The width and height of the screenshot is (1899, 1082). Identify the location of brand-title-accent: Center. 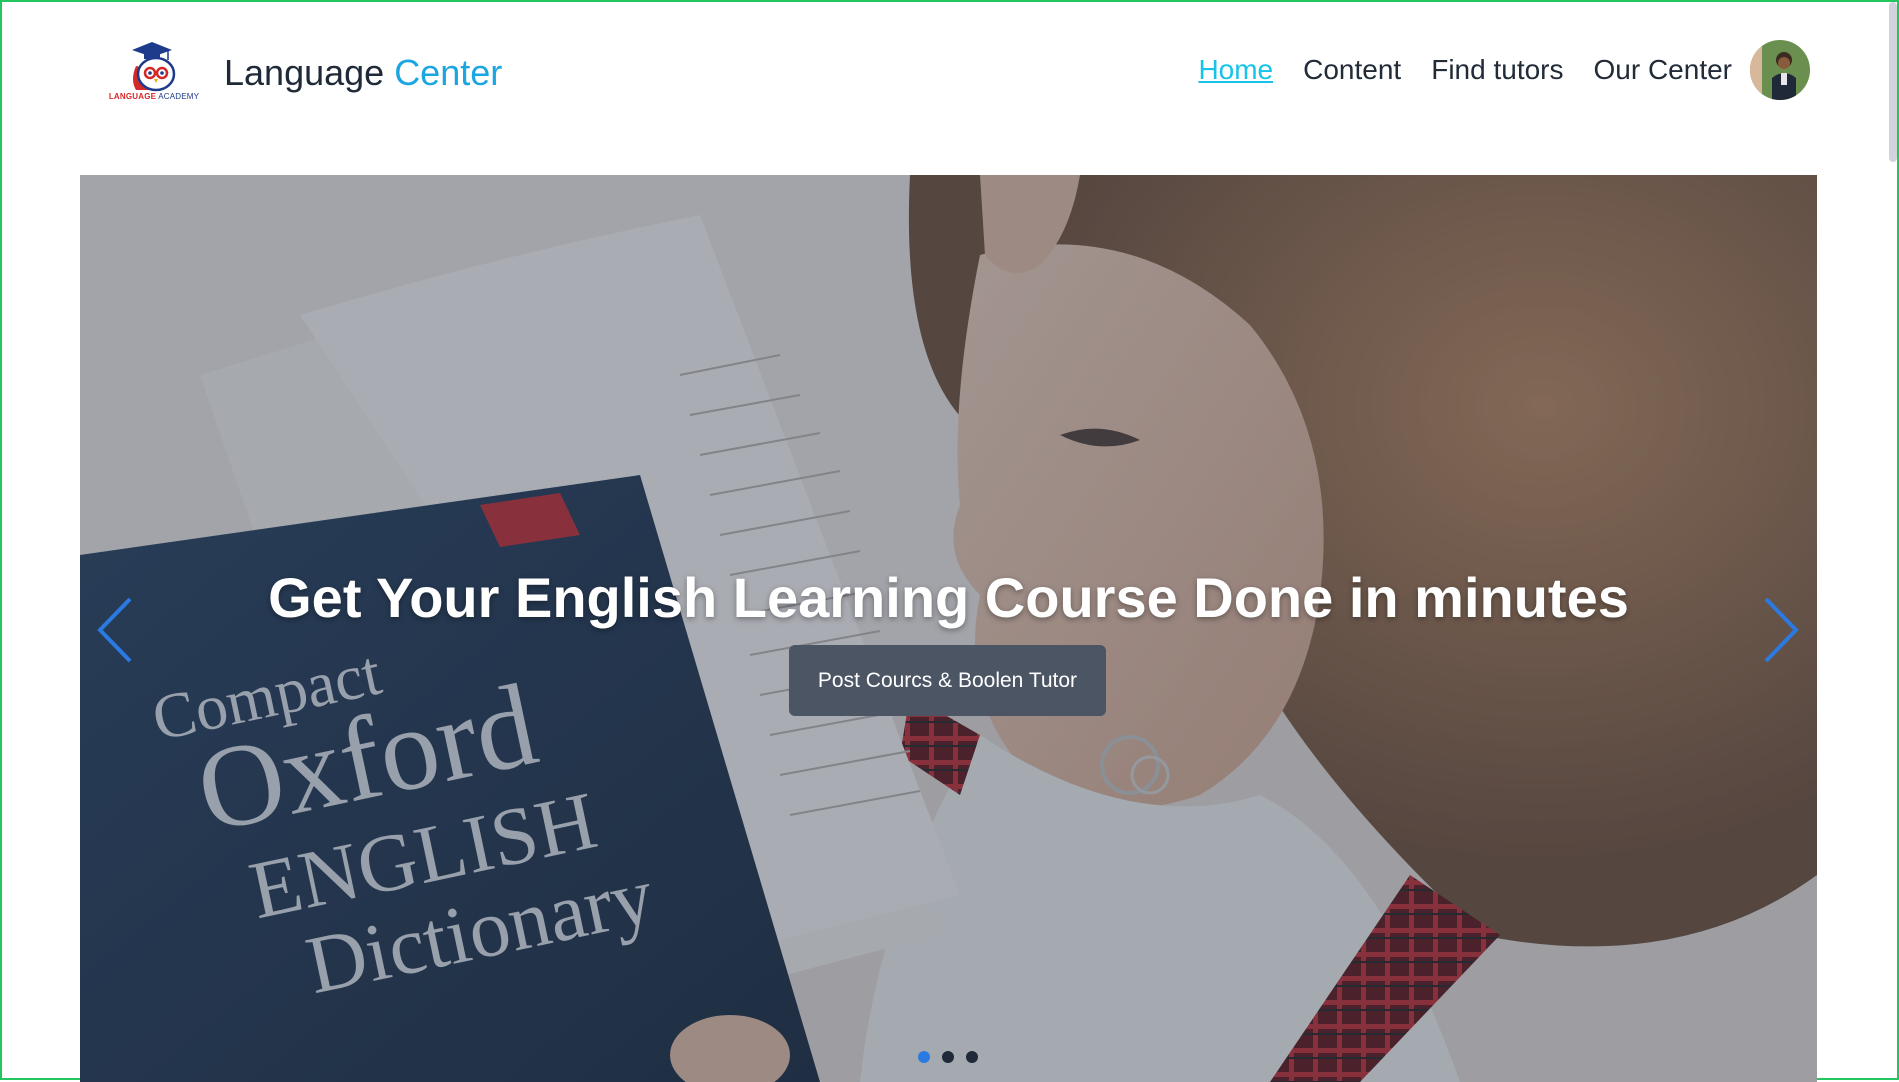
(448, 72).